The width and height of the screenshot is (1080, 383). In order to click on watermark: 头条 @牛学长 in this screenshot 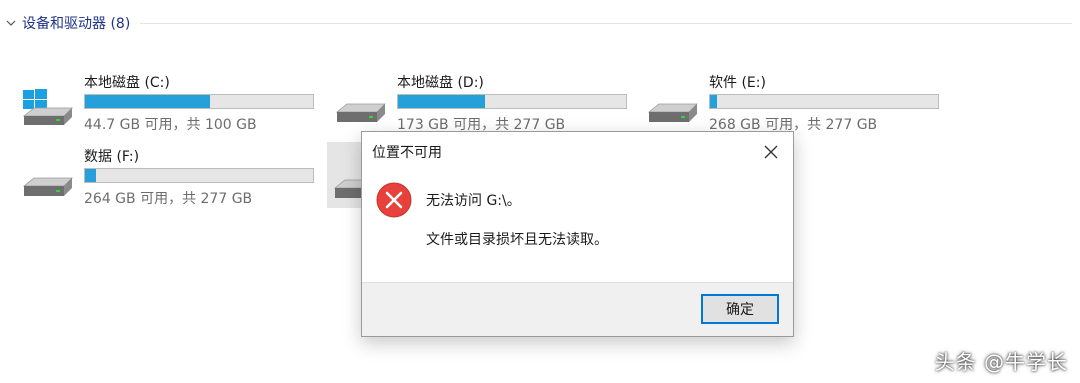, I will do `click(1001, 362)`.